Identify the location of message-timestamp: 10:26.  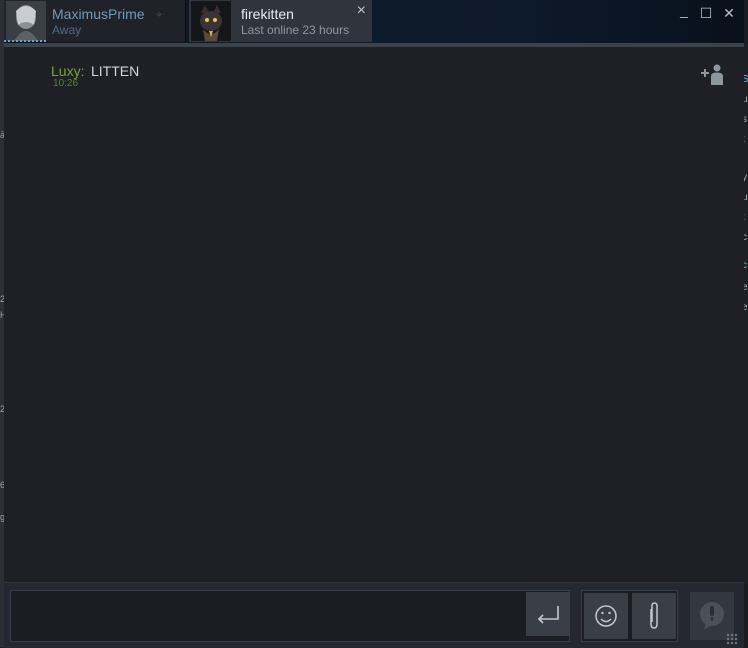
(66, 83).